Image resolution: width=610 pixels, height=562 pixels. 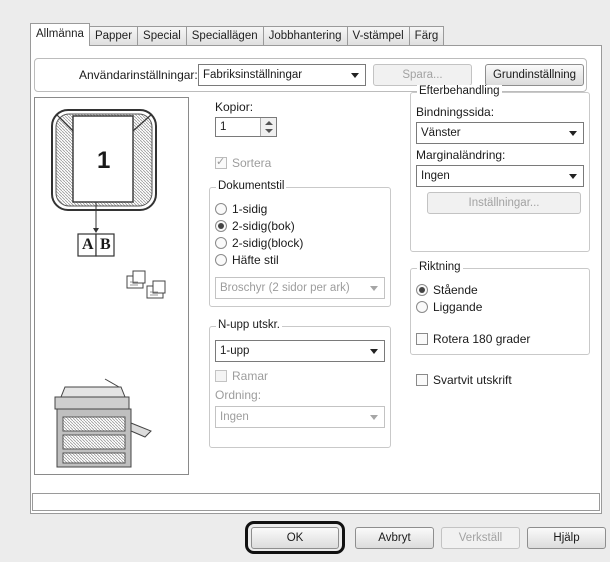 What do you see at coordinates (461, 155) in the screenshot?
I see `margin-label: Marginaländring:` at bounding box center [461, 155].